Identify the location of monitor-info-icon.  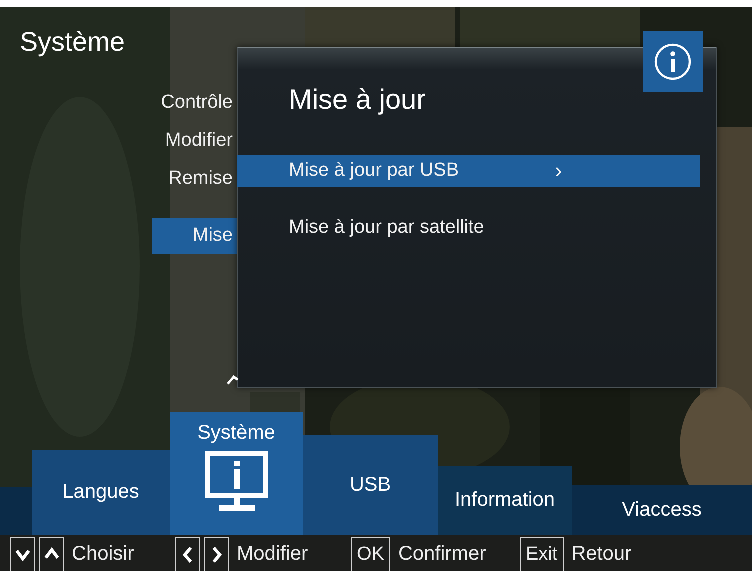
(236, 482).